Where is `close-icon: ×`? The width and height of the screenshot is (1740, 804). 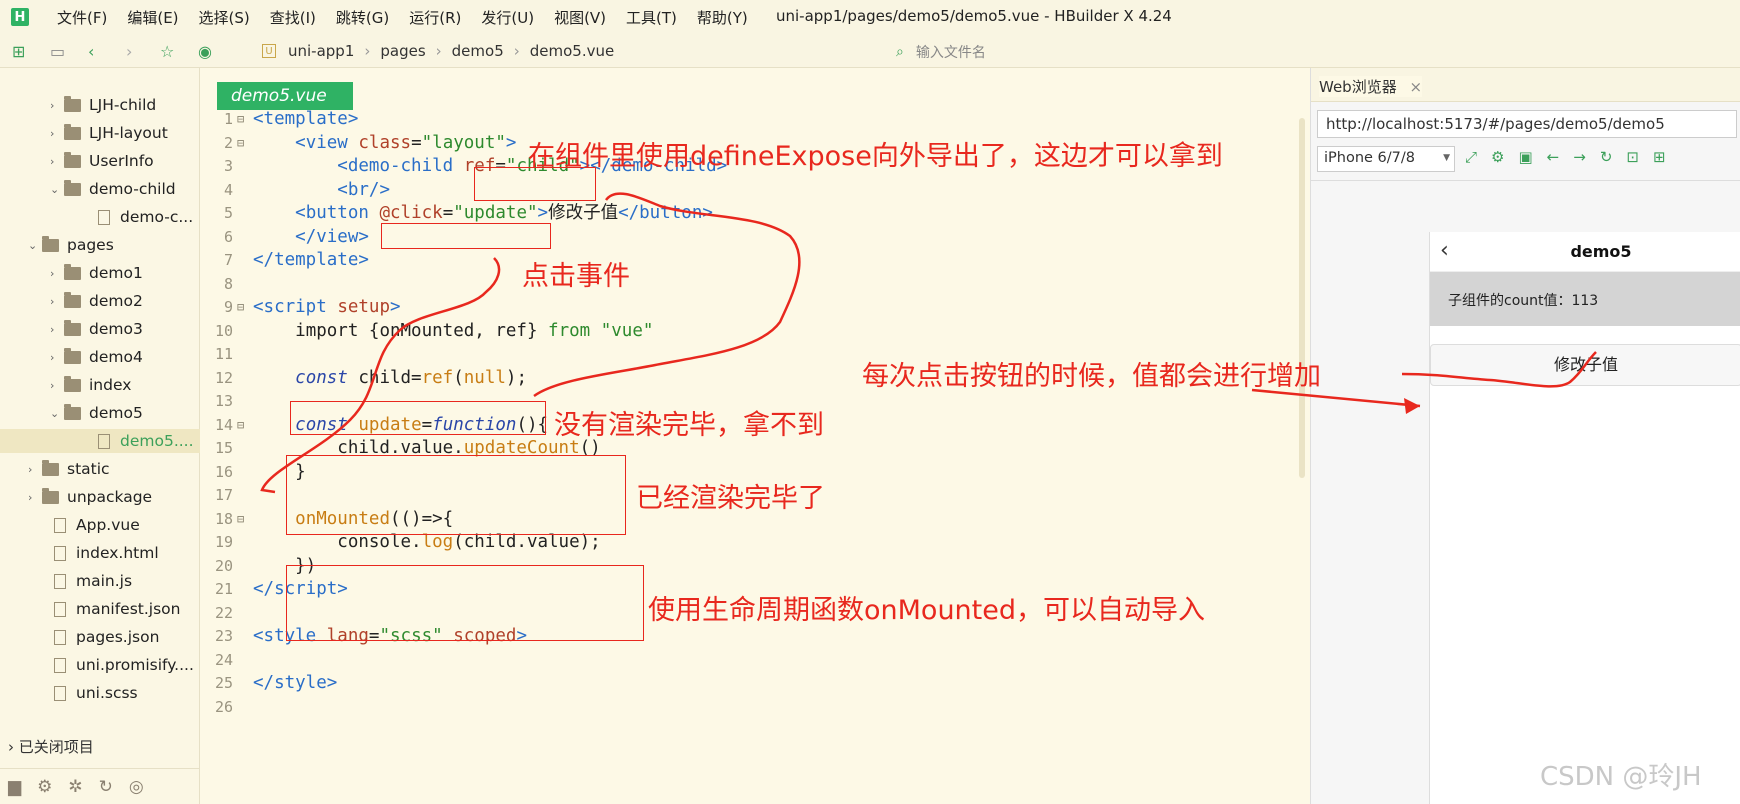
close-icon: × is located at coordinates (1415, 87).